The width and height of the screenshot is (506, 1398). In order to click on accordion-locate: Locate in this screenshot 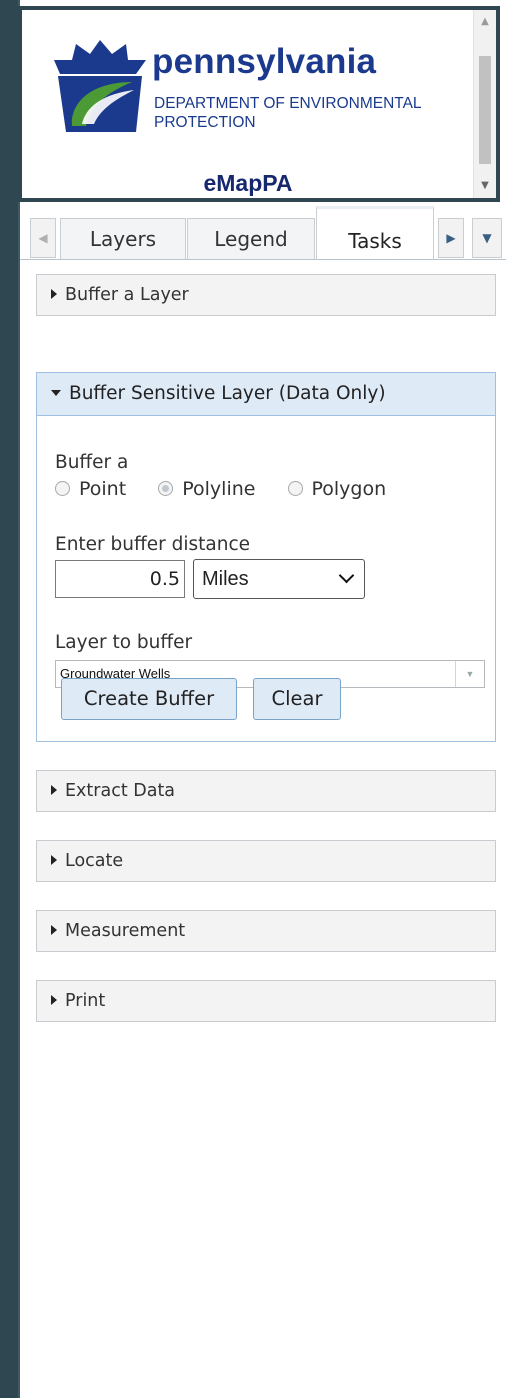, I will do `click(266, 861)`.